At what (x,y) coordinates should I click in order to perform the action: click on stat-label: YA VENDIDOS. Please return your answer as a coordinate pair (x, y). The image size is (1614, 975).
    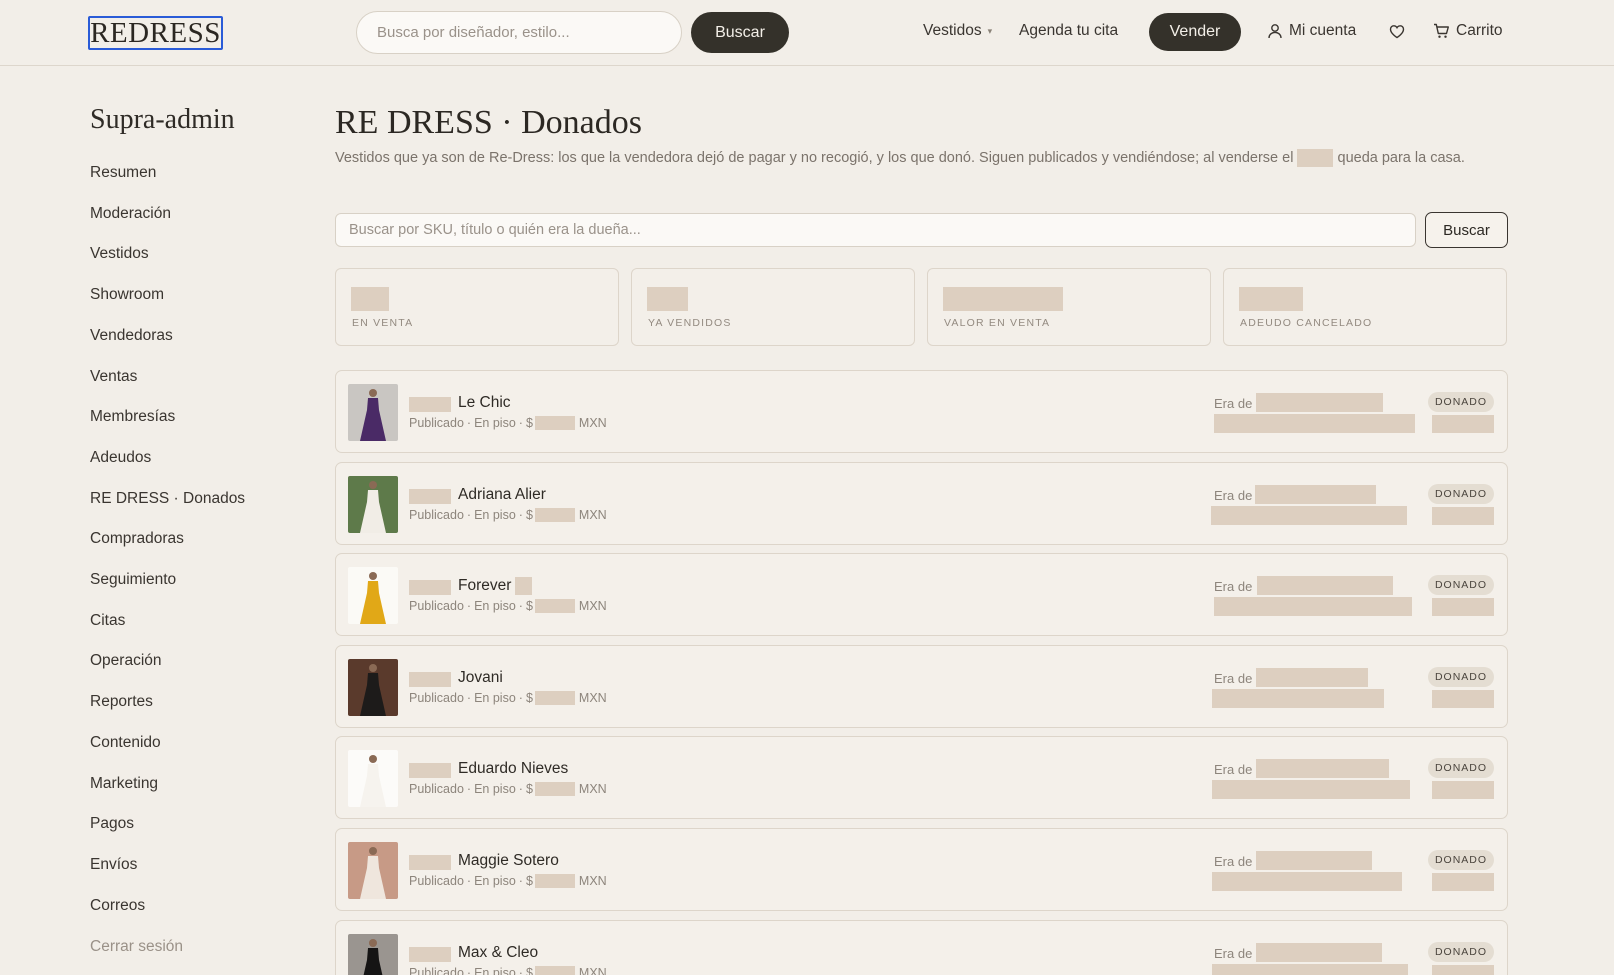
    Looking at the image, I should click on (690, 323).